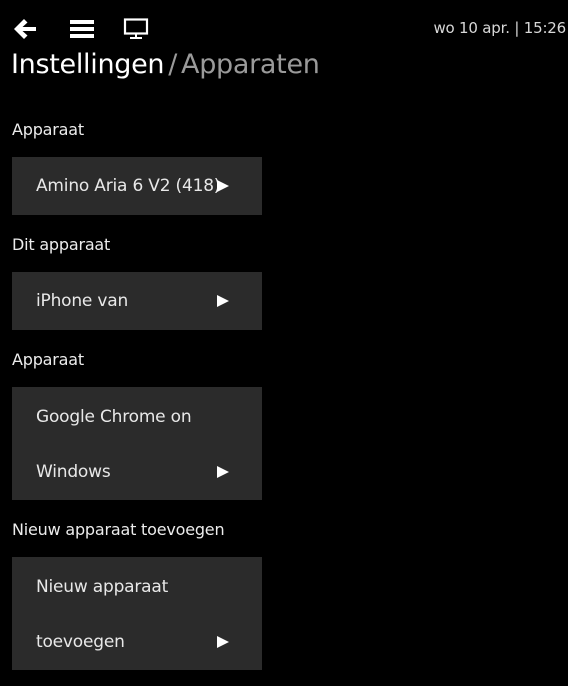  Describe the element at coordinates (82, 29) in the screenshot. I see `menu-icon` at that location.